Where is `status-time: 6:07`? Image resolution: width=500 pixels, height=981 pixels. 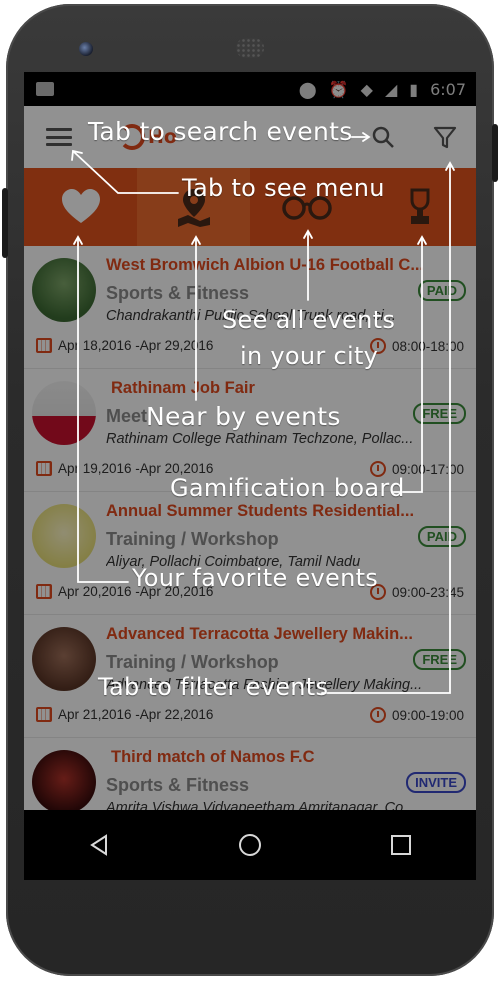
status-time: 6:07 is located at coordinates (448, 89).